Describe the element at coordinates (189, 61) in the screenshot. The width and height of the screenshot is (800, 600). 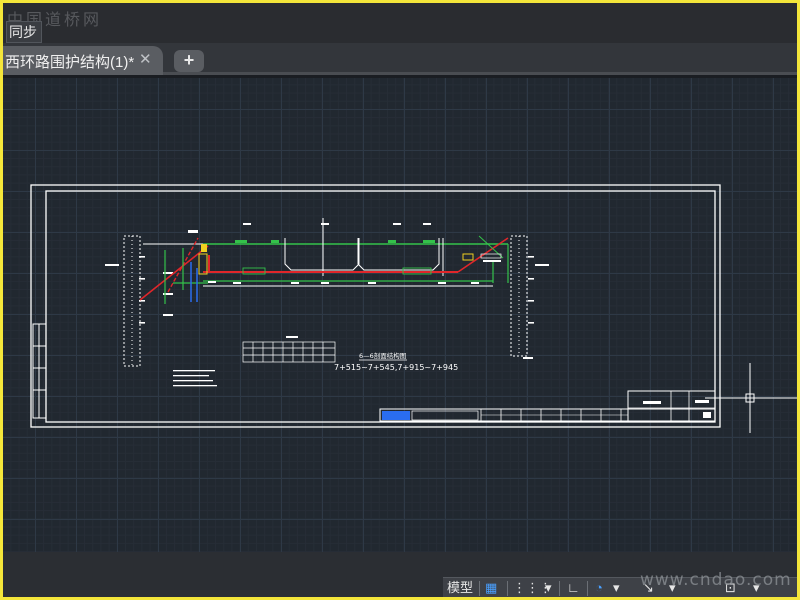
I see `new-tab-button: +` at that location.